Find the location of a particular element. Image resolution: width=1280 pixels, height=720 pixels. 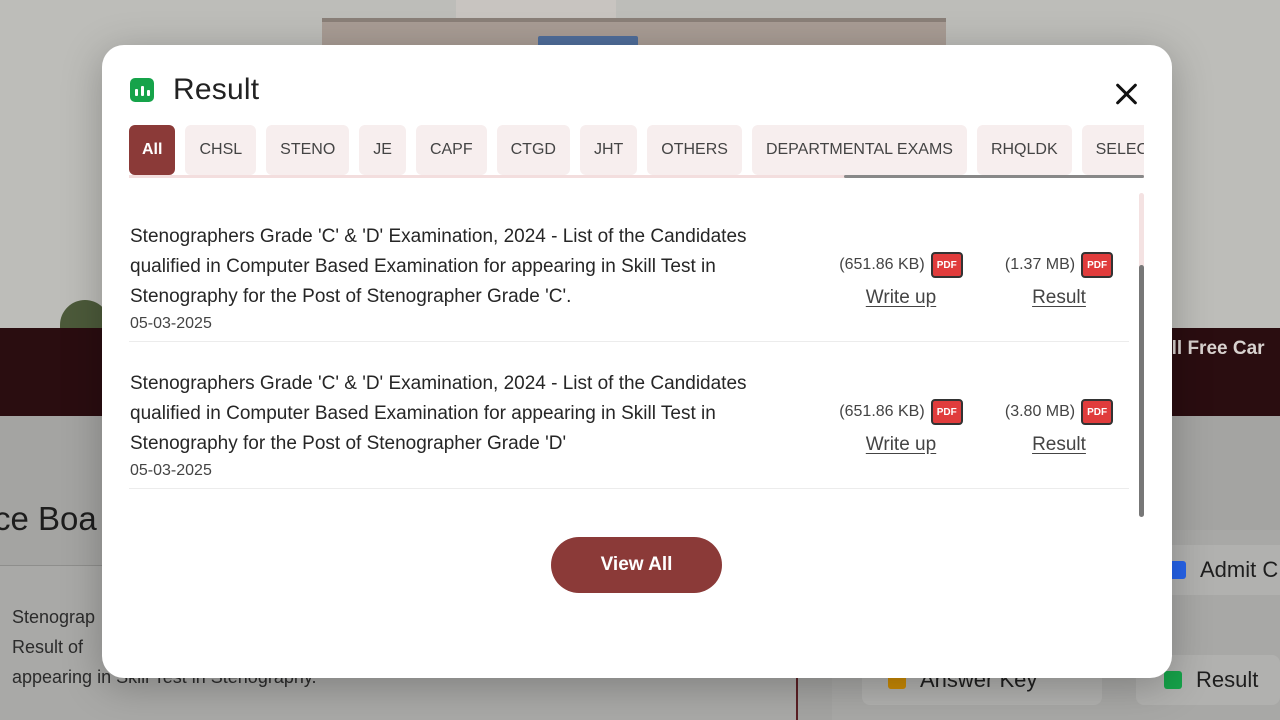

close-icon is located at coordinates (1127, 94).